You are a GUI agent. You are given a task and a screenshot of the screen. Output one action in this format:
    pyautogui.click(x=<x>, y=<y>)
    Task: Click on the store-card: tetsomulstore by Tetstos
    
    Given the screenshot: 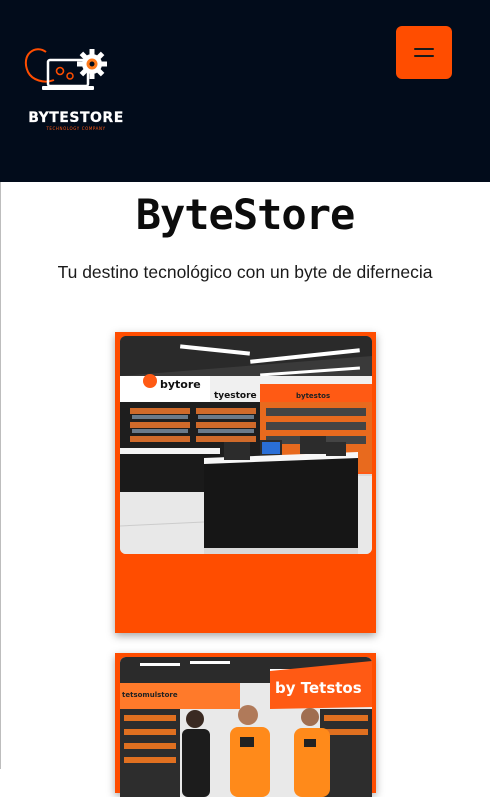 What is the action you would take?
    pyautogui.click(x=245, y=725)
    